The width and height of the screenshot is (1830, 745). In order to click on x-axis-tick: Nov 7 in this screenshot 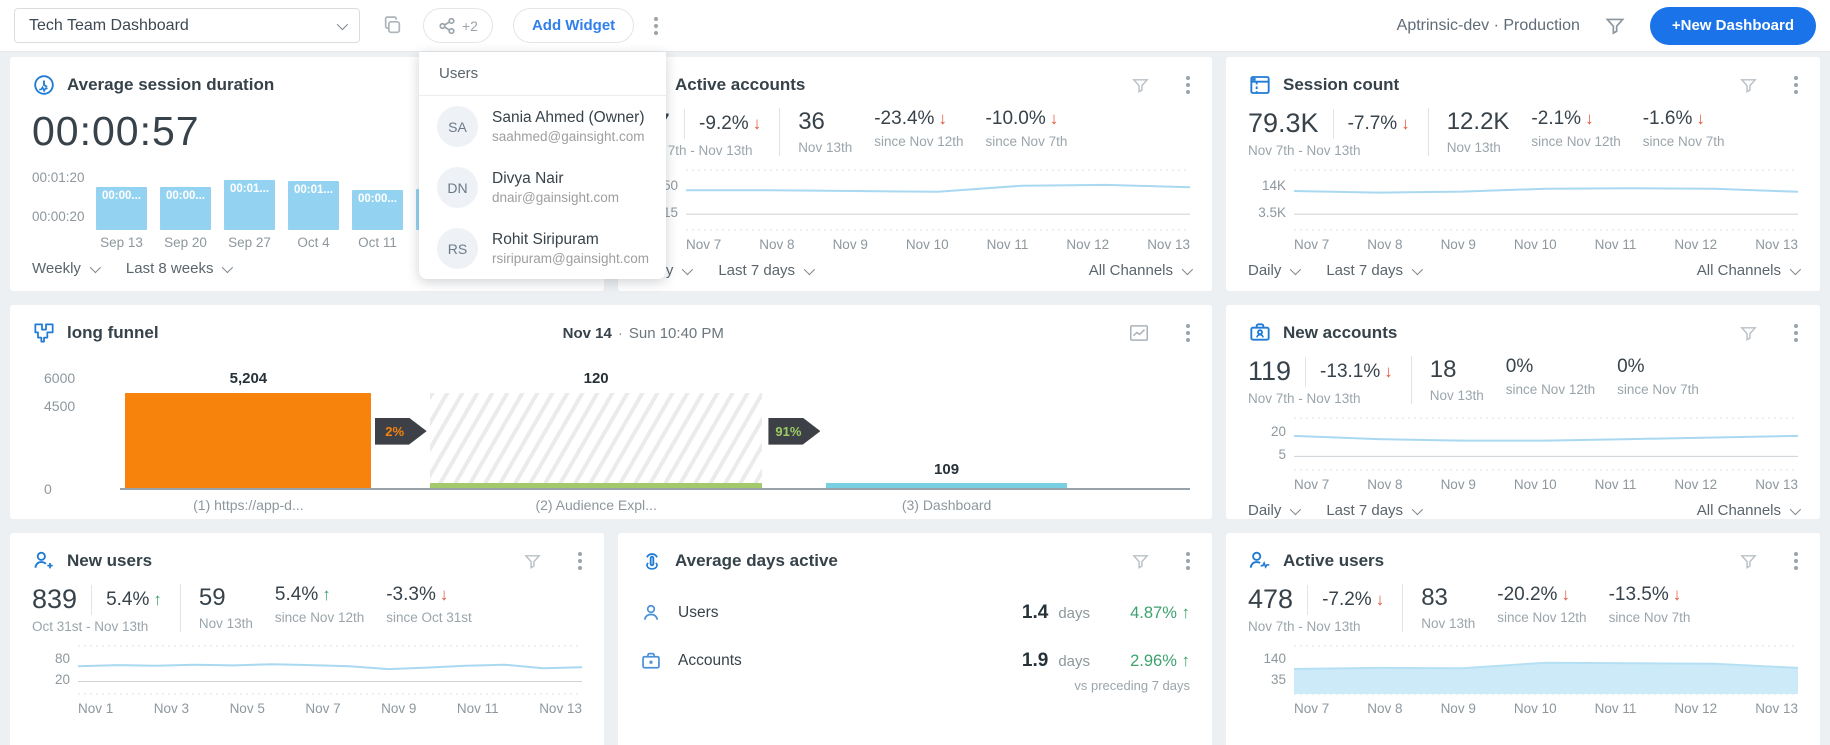, I will do `click(1312, 708)`.